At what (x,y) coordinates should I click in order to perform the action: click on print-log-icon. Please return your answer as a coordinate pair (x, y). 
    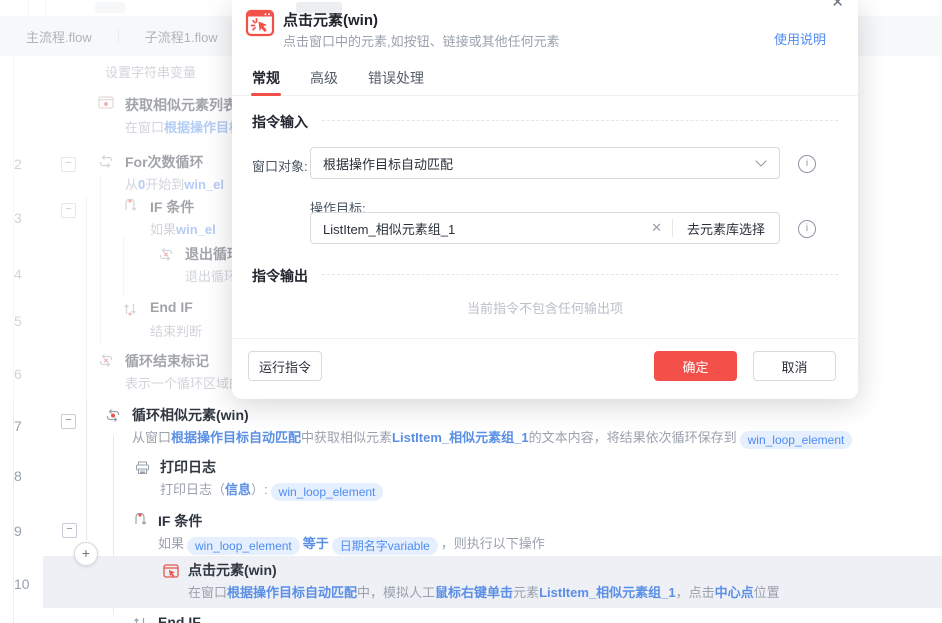
    Looking at the image, I should click on (143, 468).